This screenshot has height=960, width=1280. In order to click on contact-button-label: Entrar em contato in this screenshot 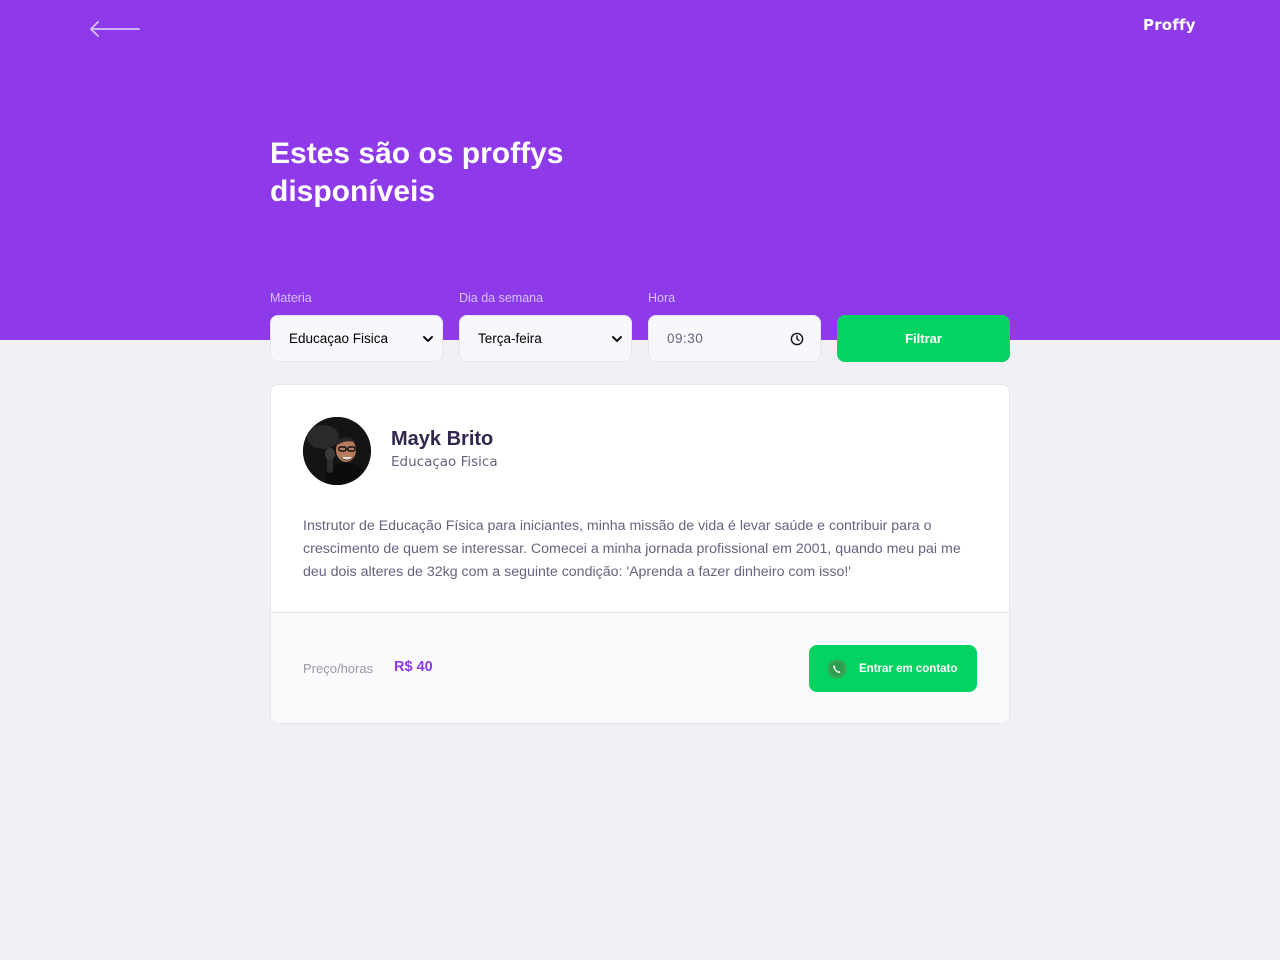, I will do `click(908, 668)`.